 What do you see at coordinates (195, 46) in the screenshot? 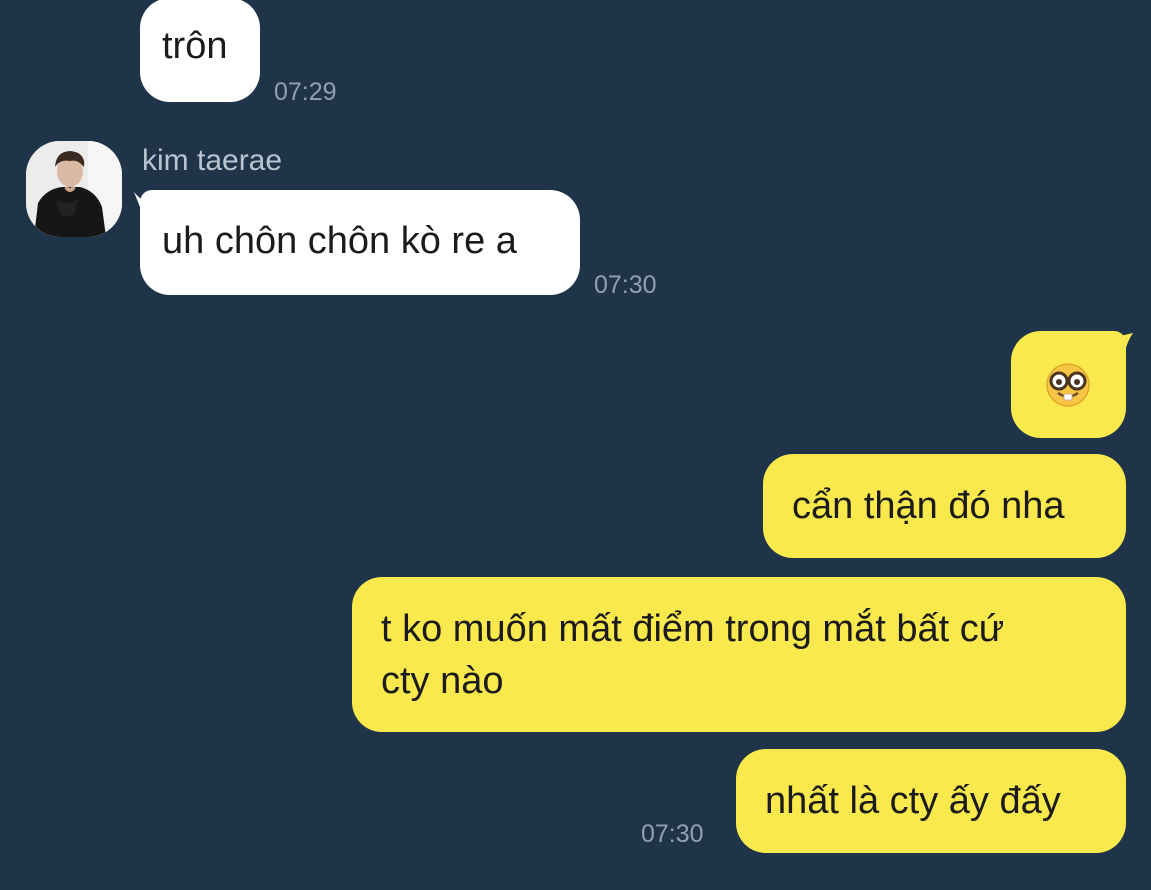
I see `message-text: trôn` at bounding box center [195, 46].